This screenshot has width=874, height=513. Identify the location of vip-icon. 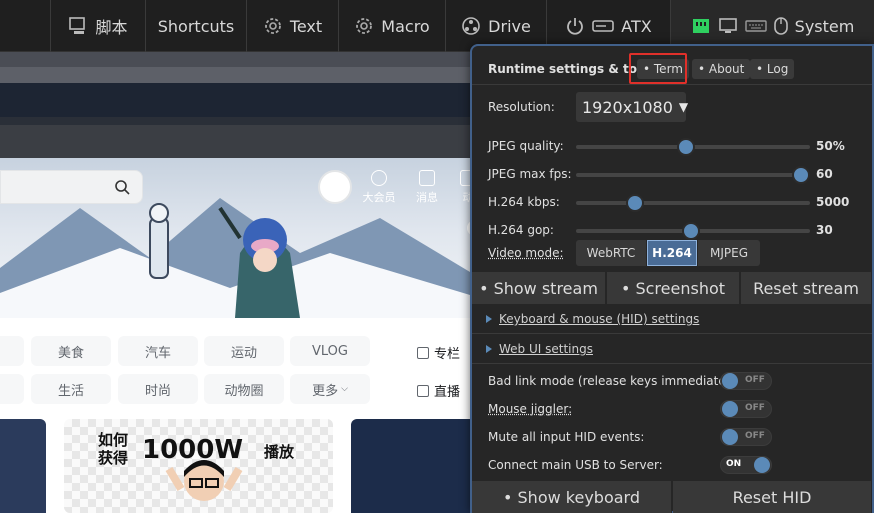
(379, 178).